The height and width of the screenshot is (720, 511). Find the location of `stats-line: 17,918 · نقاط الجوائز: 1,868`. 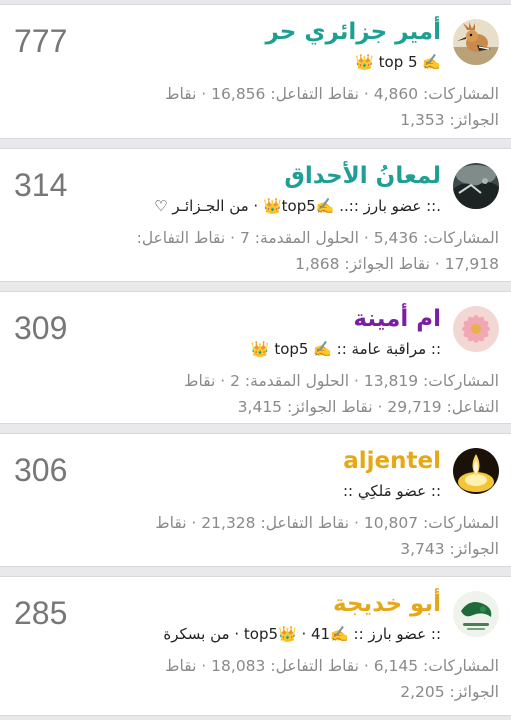

stats-line: 17,918 · نقاط الجوائز: 1,868 is located at coordinates (397, 264).